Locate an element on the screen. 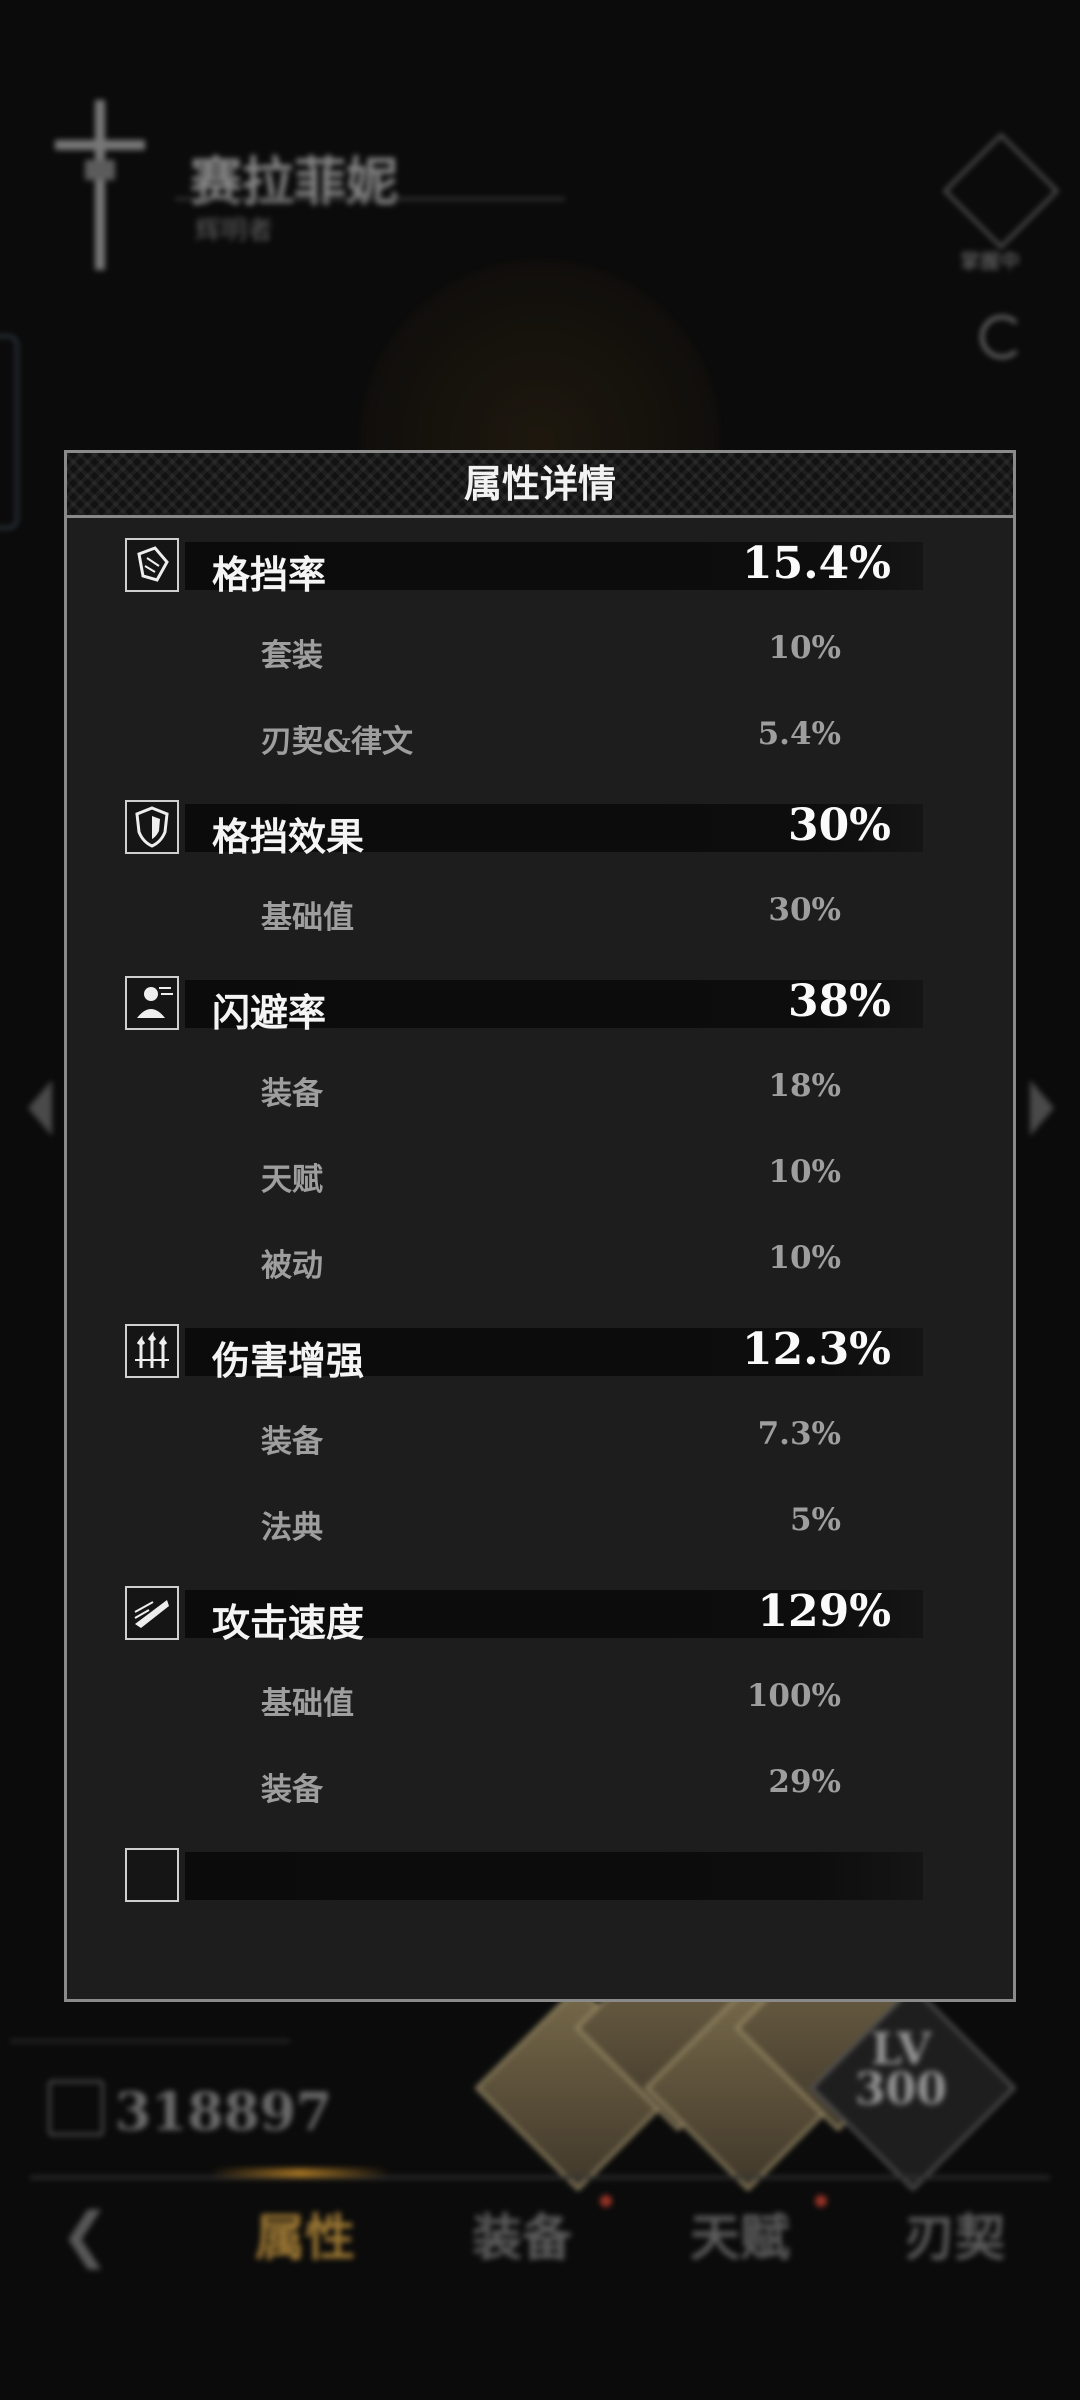  attribute-source-row: 基础值 100% is located at coordinates (540, 1691).